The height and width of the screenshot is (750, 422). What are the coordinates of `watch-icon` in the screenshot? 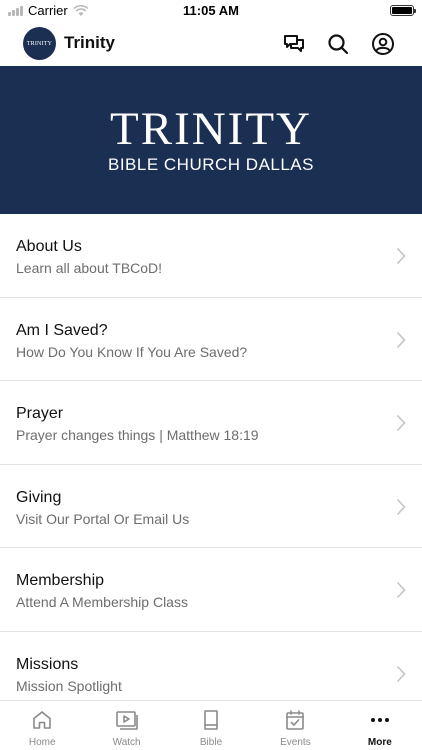 It's located at (127, 720).